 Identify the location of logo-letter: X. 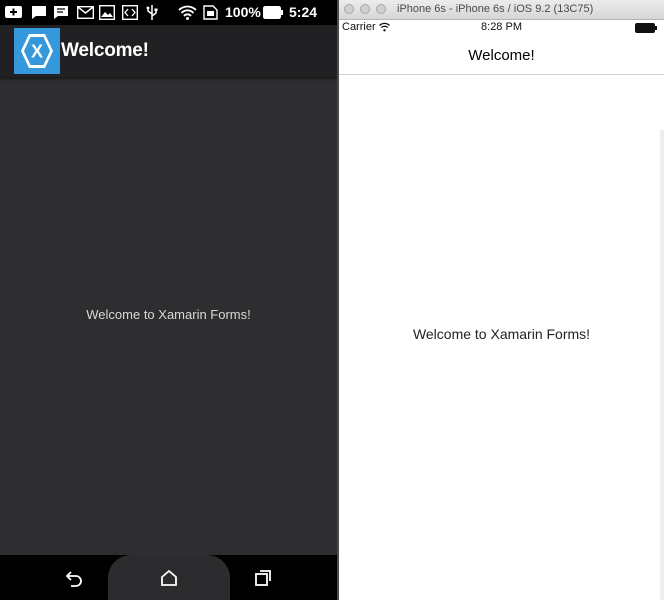
(37, 52).